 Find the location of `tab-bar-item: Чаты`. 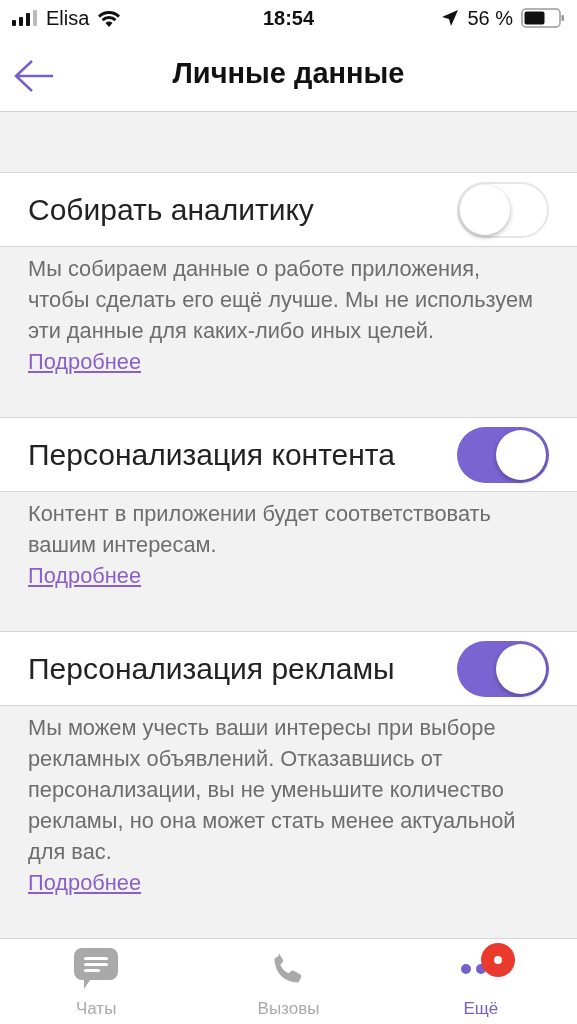

tab-bar-item: Чаты is located at coordinates (96, 981).